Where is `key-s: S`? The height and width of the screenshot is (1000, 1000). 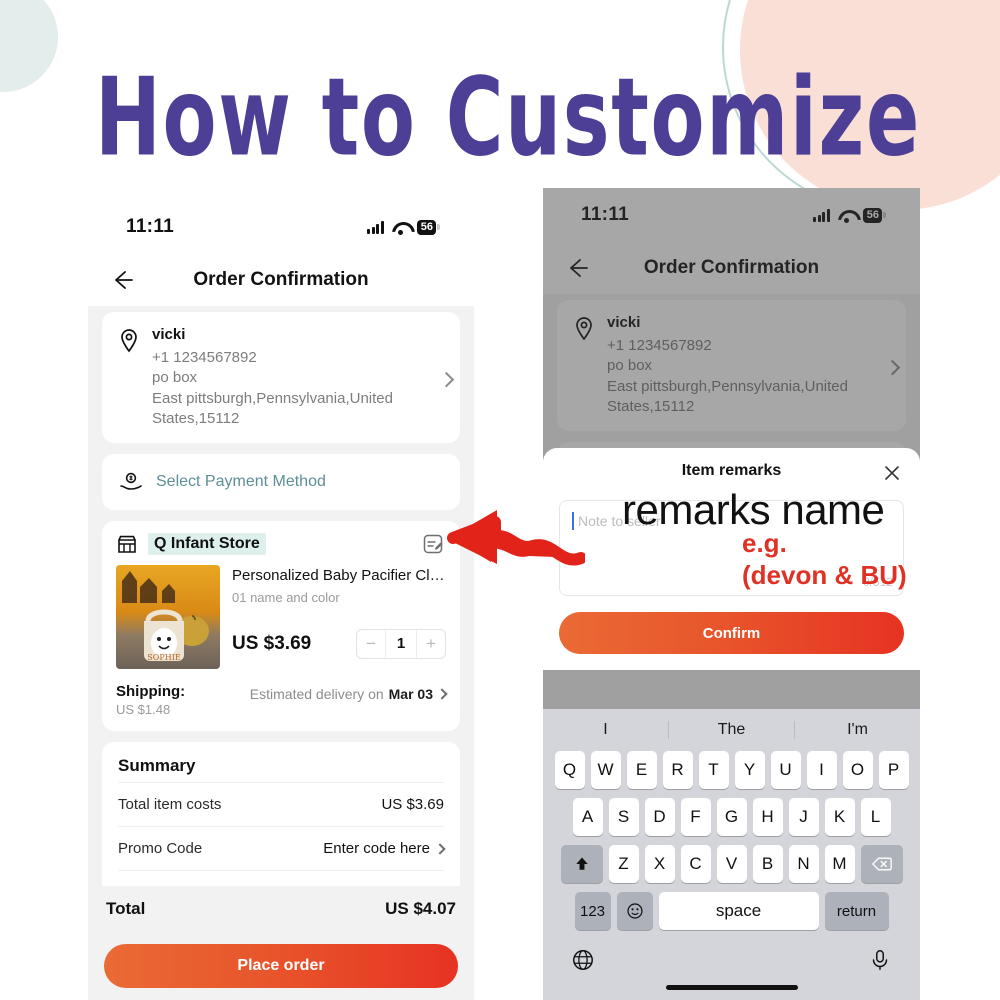 key-s: S is located at coordinates (623, 817).